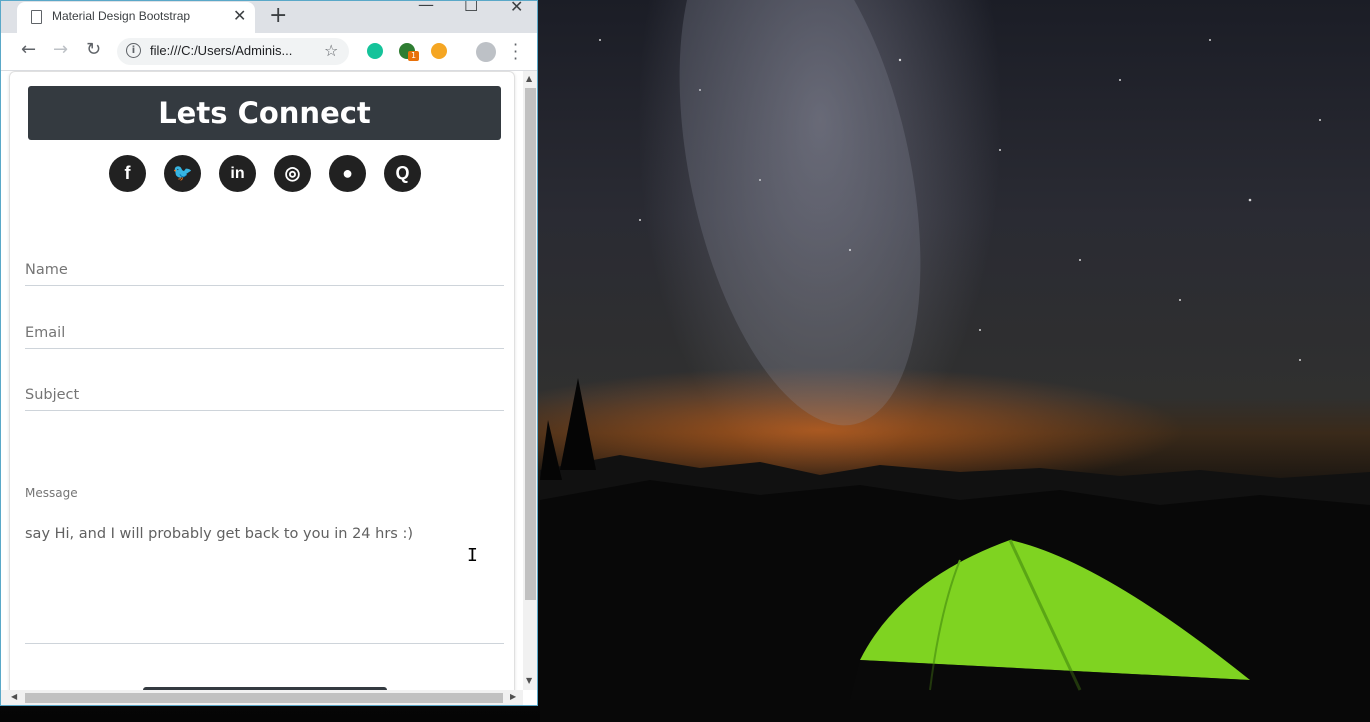 The height and width of the screenshot is (722, 1370). I want to click on twitter-icon: 🐦, so click(182, 173).